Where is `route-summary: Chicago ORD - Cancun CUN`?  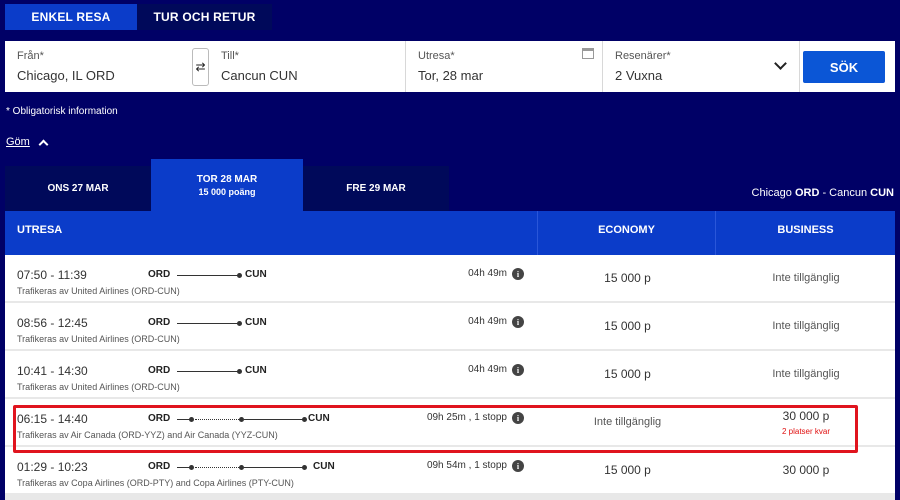 route-summary: Chicago ORD - Cancun CUN is located at coordinates (823, 193).